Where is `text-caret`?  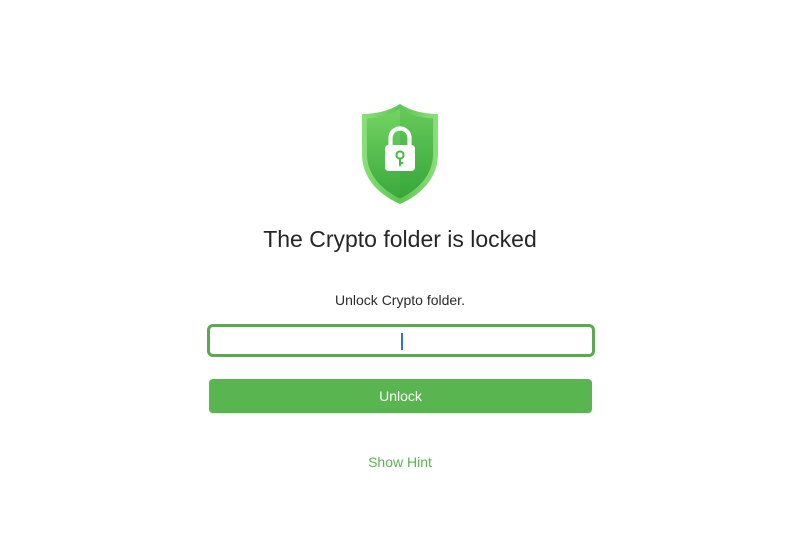
text-caret is located at coordinates (402, 341).